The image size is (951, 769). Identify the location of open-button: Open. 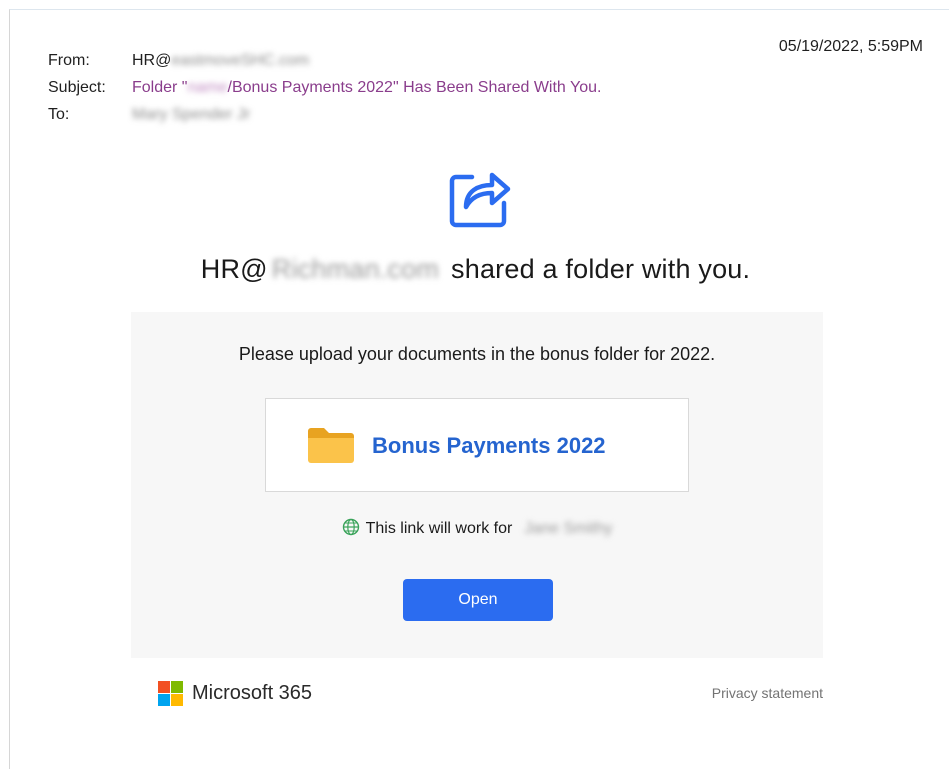
(478, 600).